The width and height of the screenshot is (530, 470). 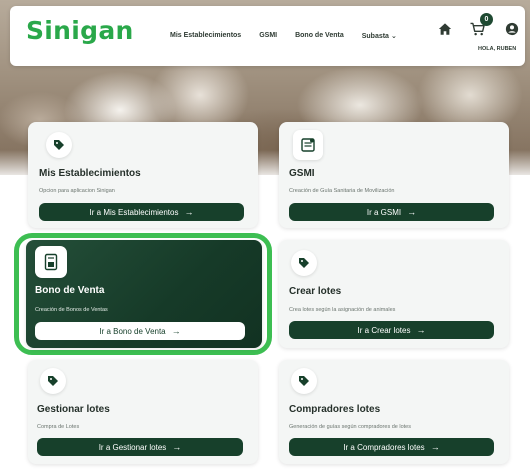 I want to click on card-title: Crear lotes, so click(x=315, y=291).